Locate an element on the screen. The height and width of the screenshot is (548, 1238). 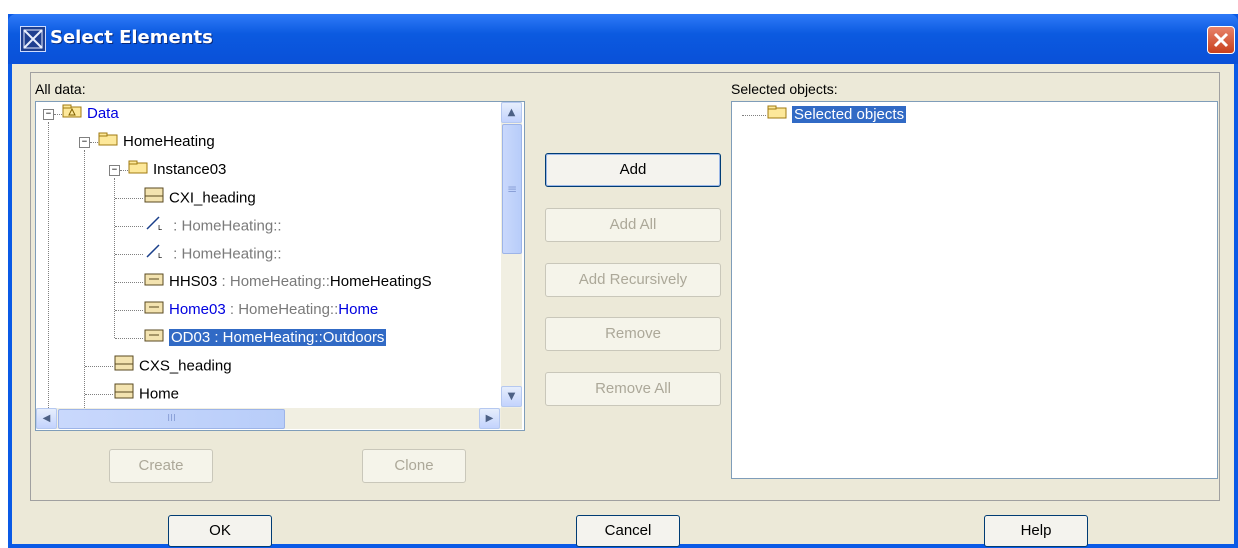
tree-node-label: CXS_heading is located at coordinates (185, 366).